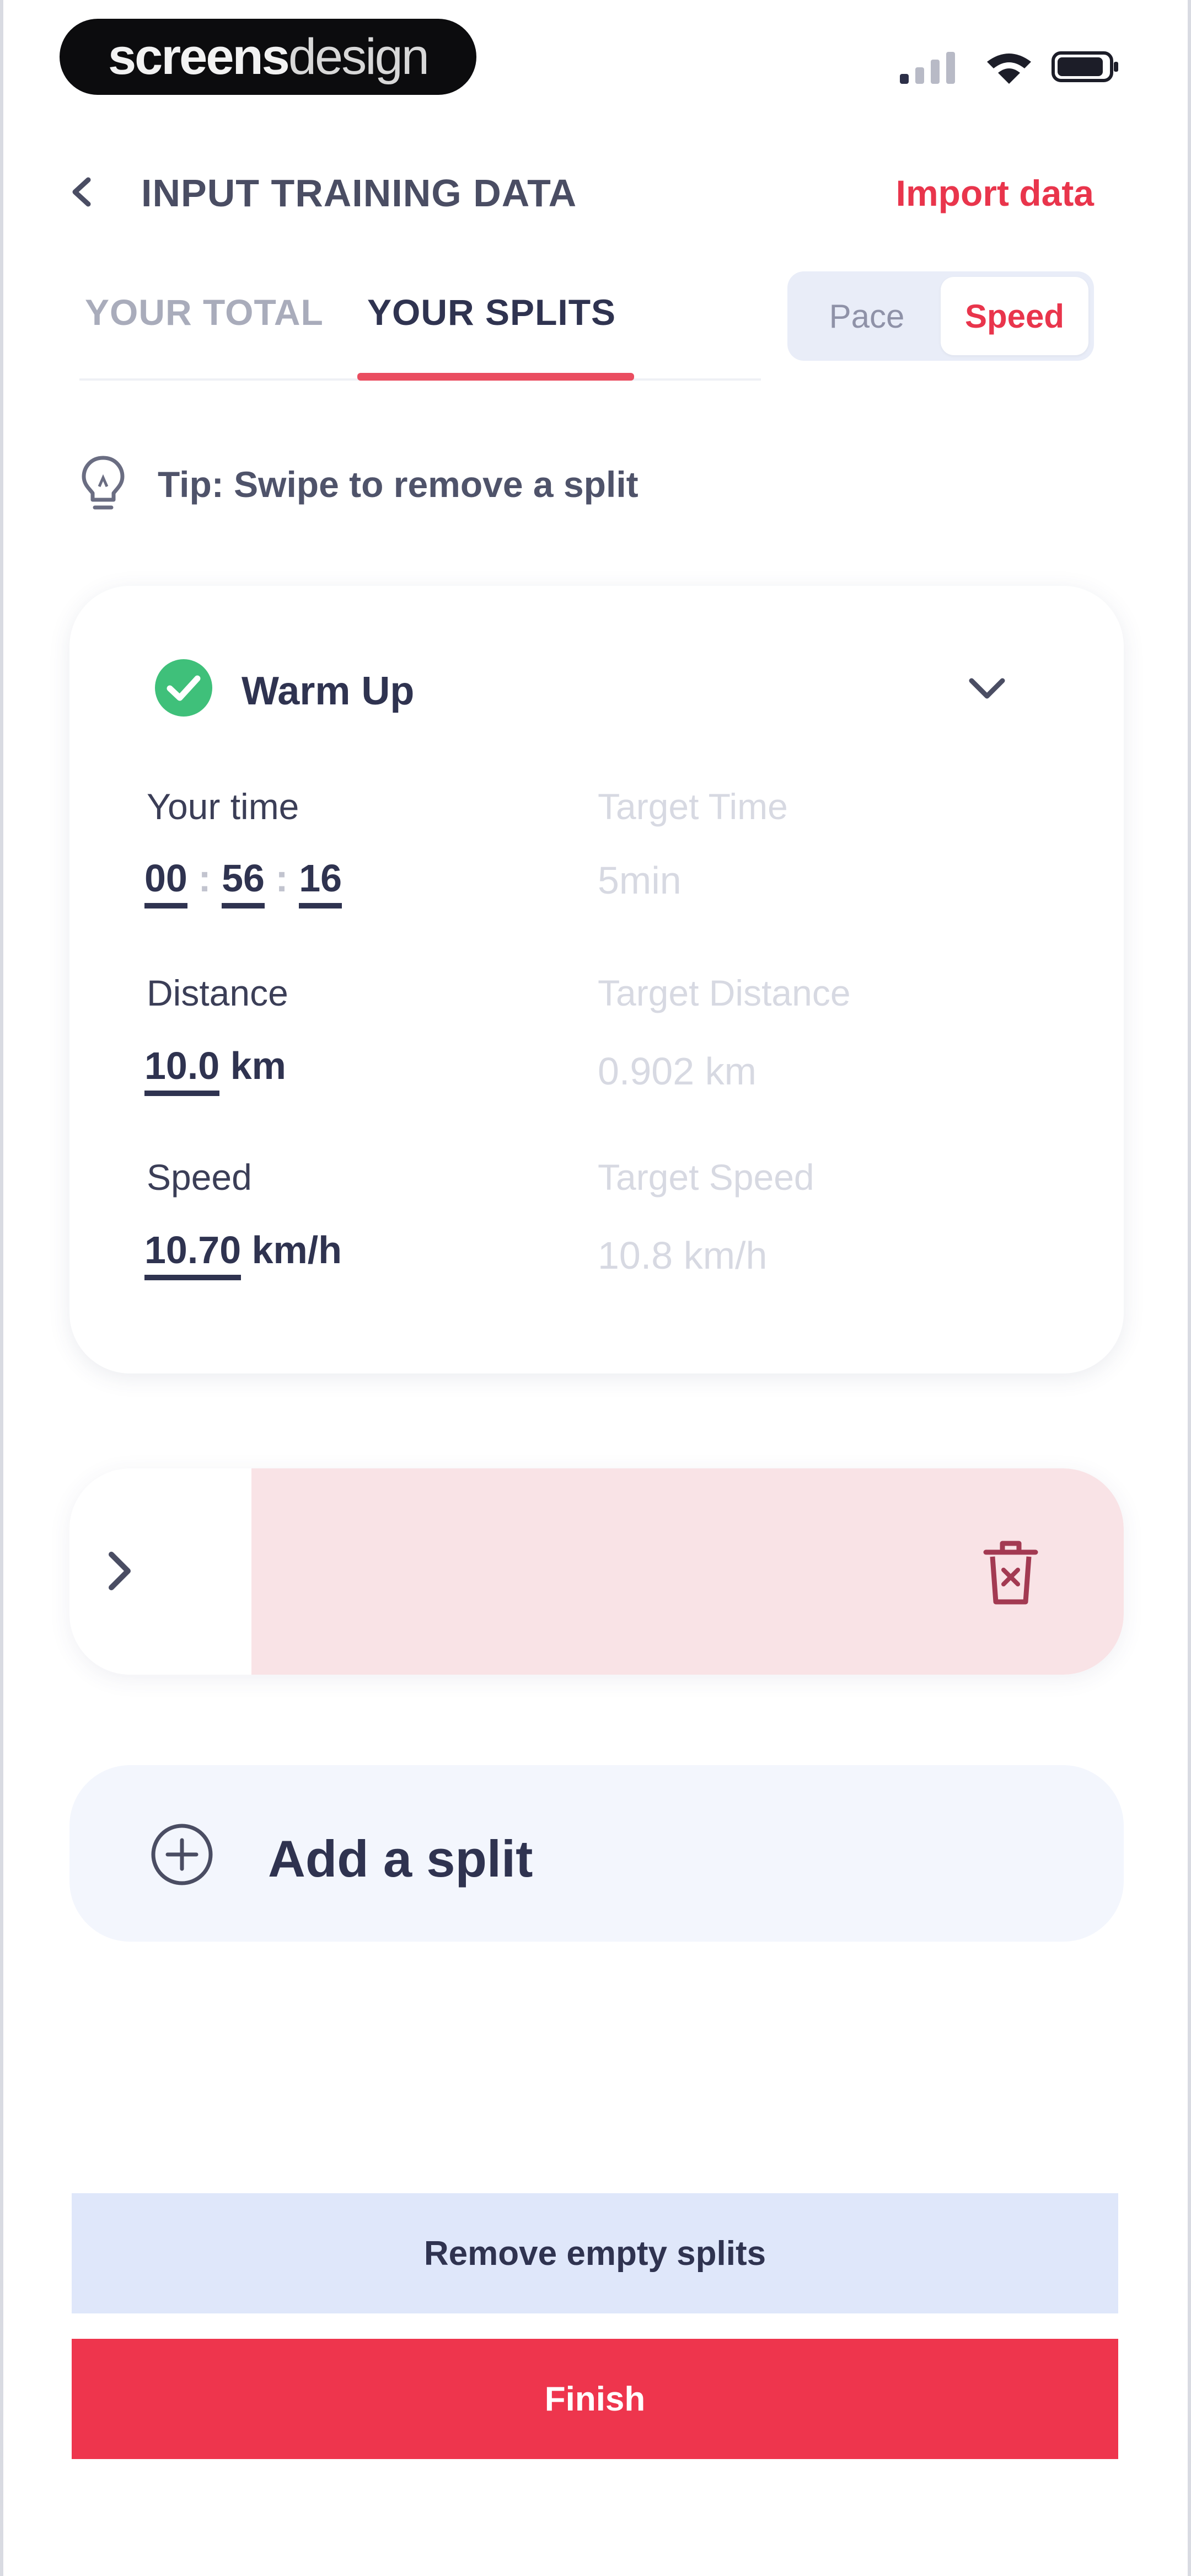 The height and width of the screenshot is (2576, 1191). What do you see at coordinates (217, 992) in the screenshot?
I see `distance-label: Distance` at bounding box center [217, 992].